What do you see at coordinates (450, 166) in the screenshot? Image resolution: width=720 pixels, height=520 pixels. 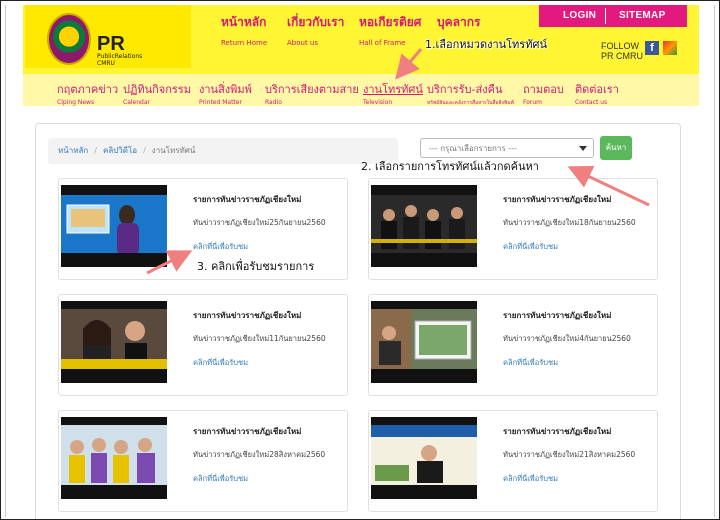 I see `annotation-step2: 2. เลือกรายการโทรทัศน์แล้วกดค้นหา` at bounding box center [450, 166].